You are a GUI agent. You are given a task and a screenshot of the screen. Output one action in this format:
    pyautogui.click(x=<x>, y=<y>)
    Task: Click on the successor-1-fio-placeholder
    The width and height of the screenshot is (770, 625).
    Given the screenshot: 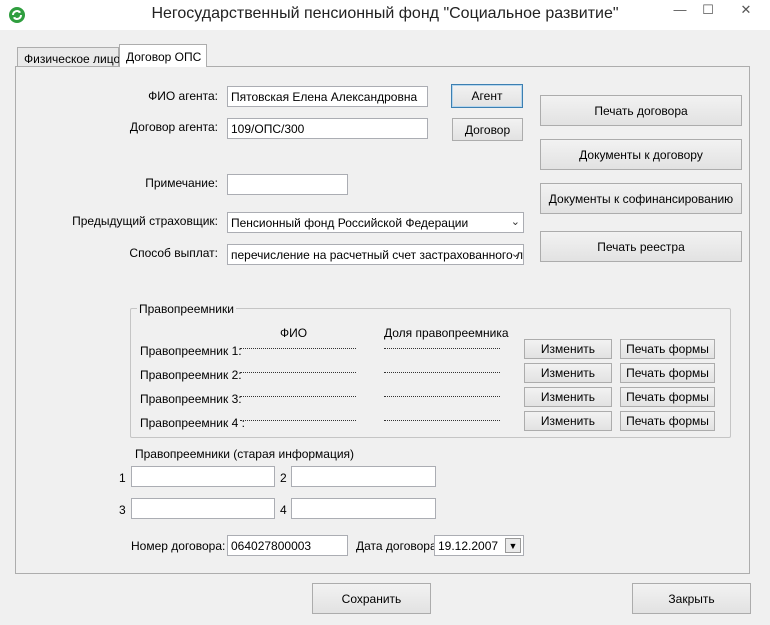 What is the action you would take?
    pyautogui.click(x=298, y=348)
    